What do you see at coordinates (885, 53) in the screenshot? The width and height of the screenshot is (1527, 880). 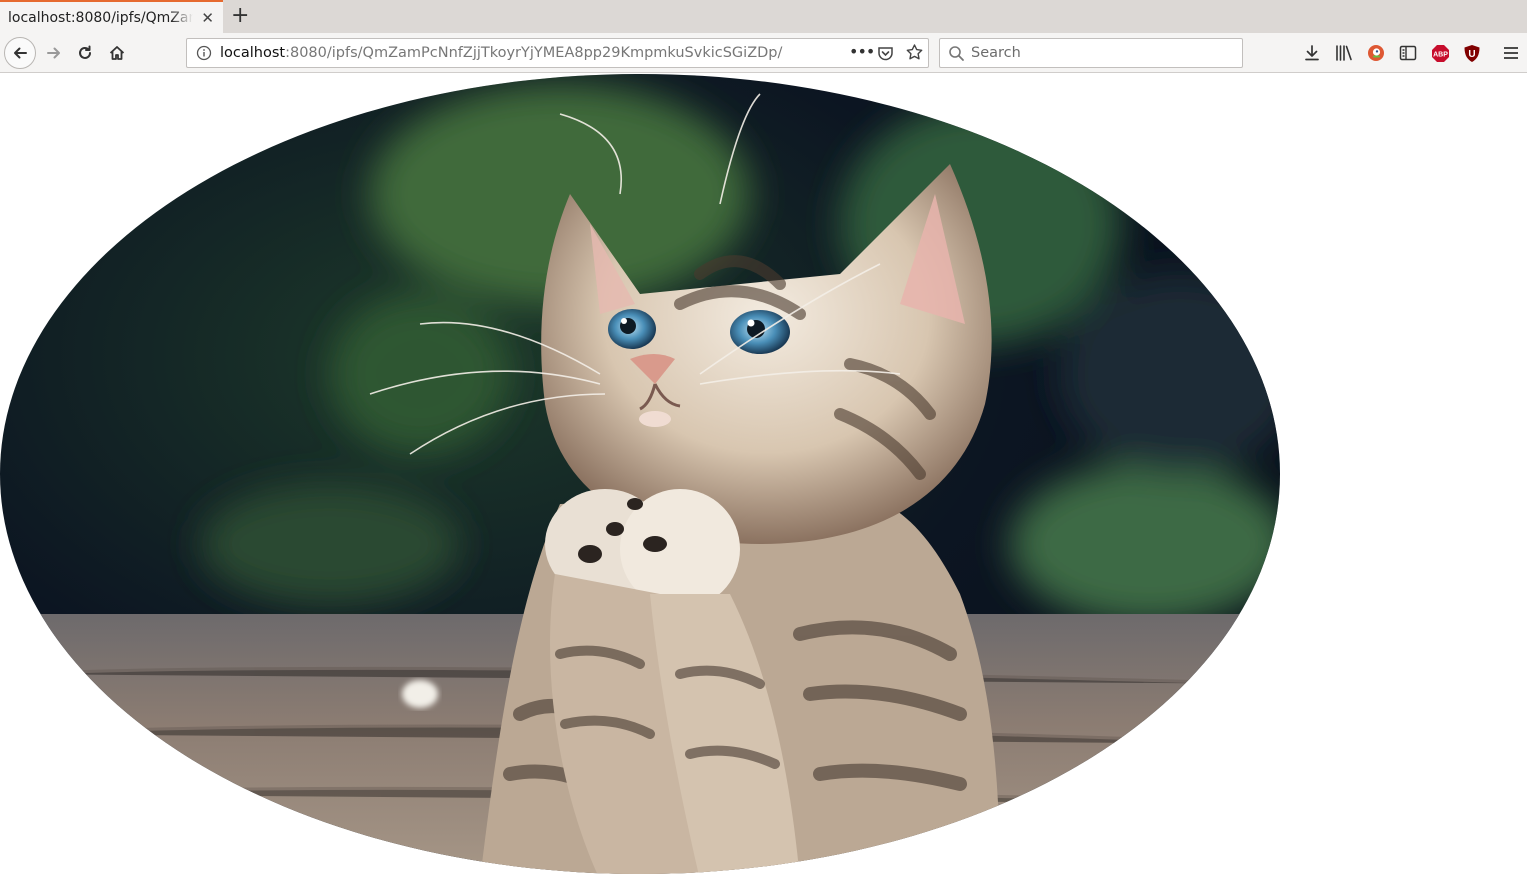 I see `pocket-icon` at bounding box center [885, 53].